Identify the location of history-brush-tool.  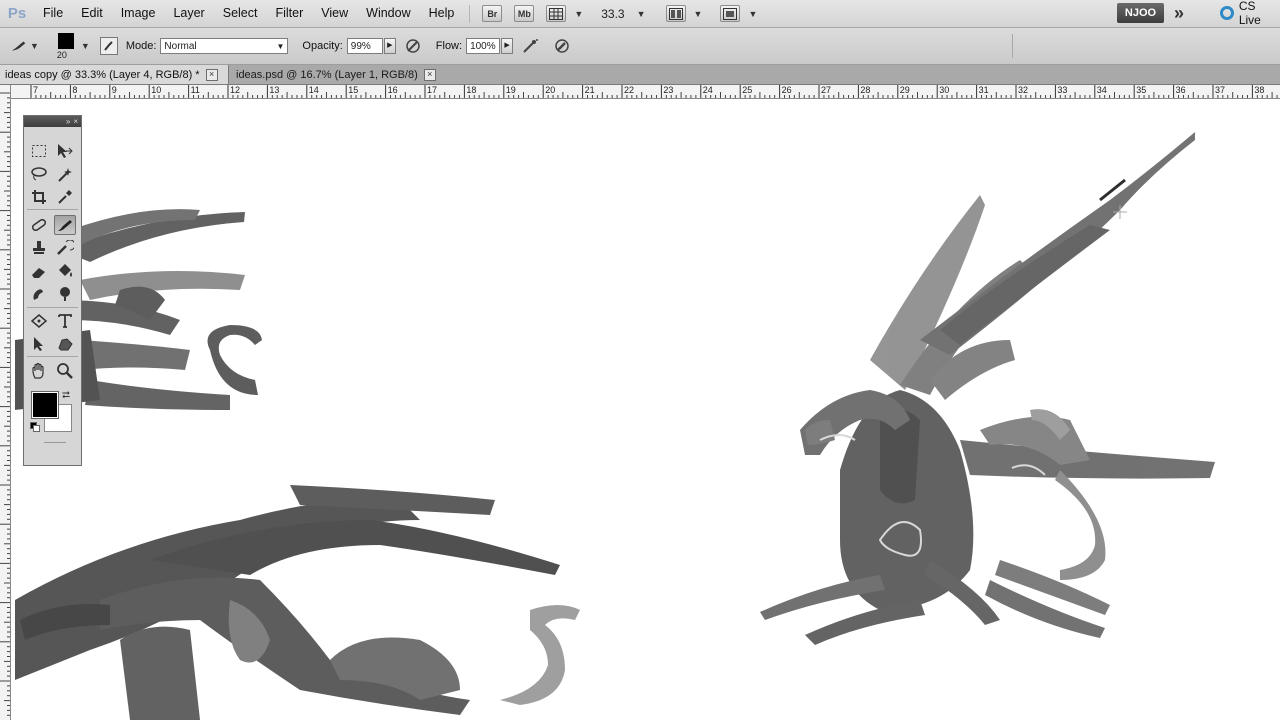
(65, 248).